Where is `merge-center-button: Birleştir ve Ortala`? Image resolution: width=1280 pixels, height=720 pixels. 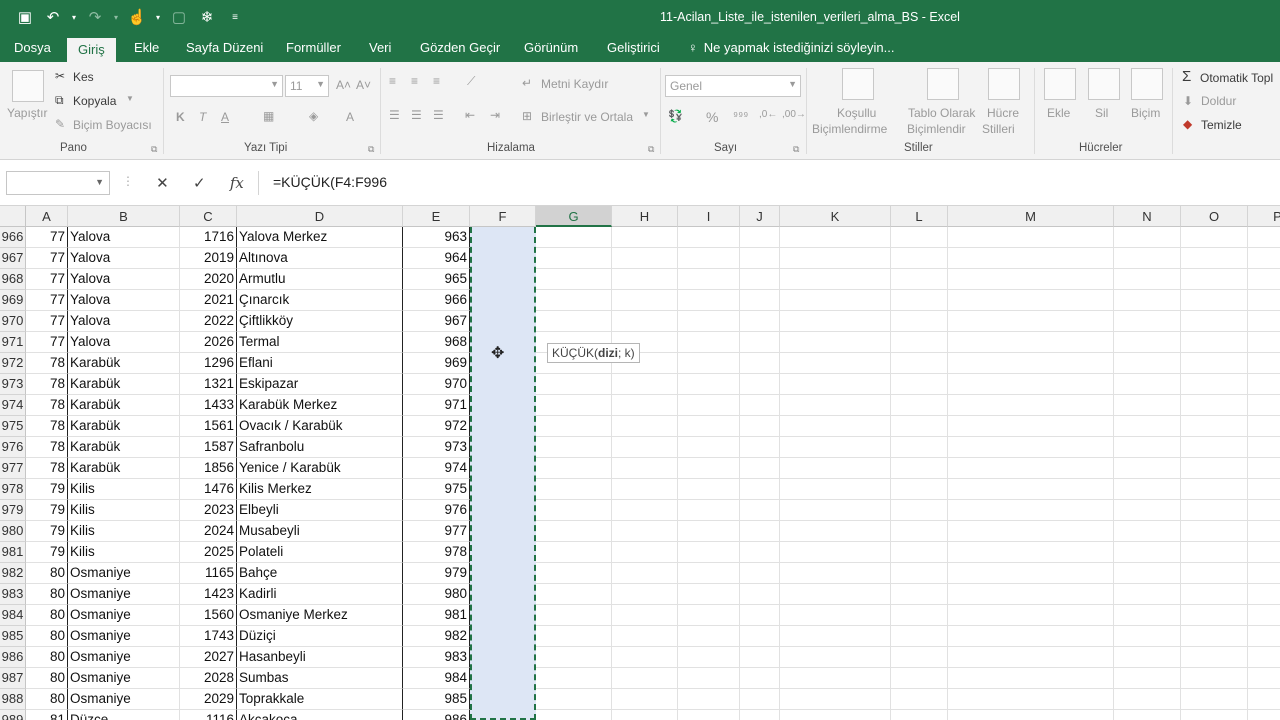 merge-center-button: Birleştir ve Ortala is located at coordinates (587, 117).